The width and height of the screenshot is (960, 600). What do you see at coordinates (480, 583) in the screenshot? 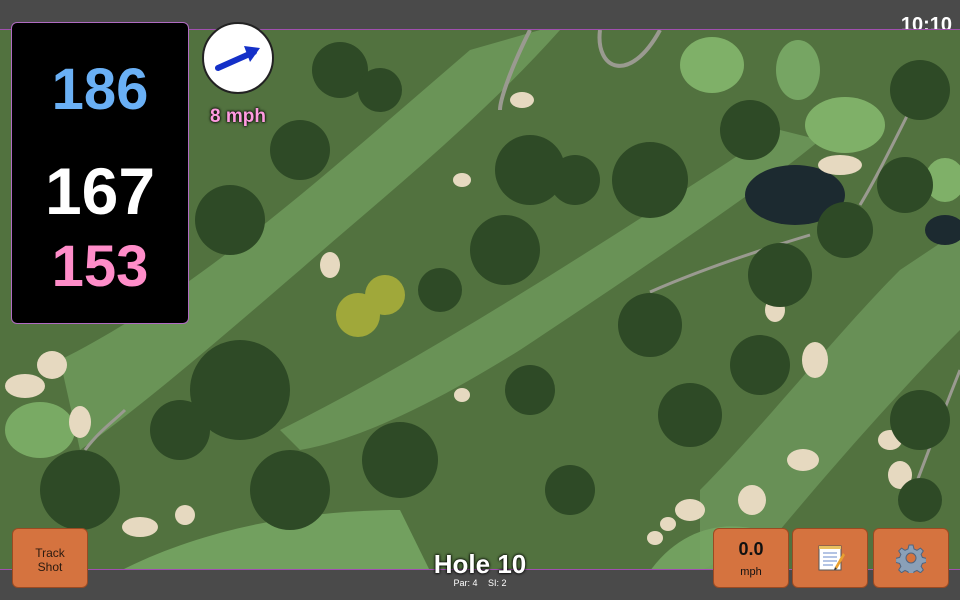
I see `hole-meta: Par: 4 SI: 2` at bounding box center [480, 583].